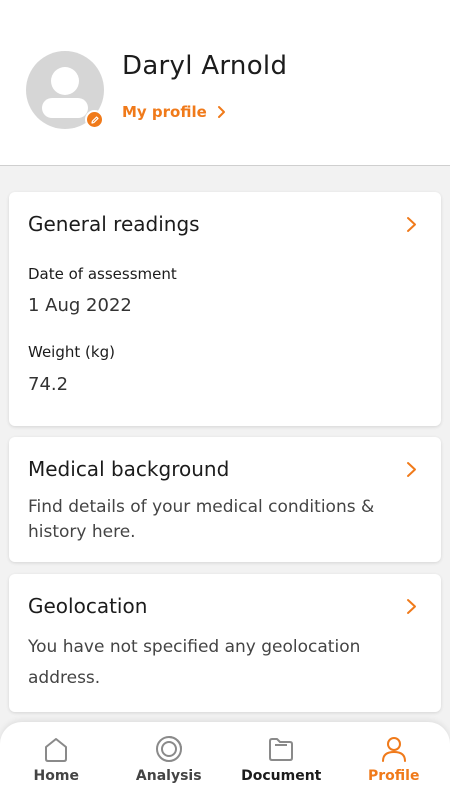 The width and height of the screenshot is (450, 800). What do you see at coordinates (394, 776) in the screenshot?
I see `nav-label-profile: Profile` at bounding box center [394, 776].